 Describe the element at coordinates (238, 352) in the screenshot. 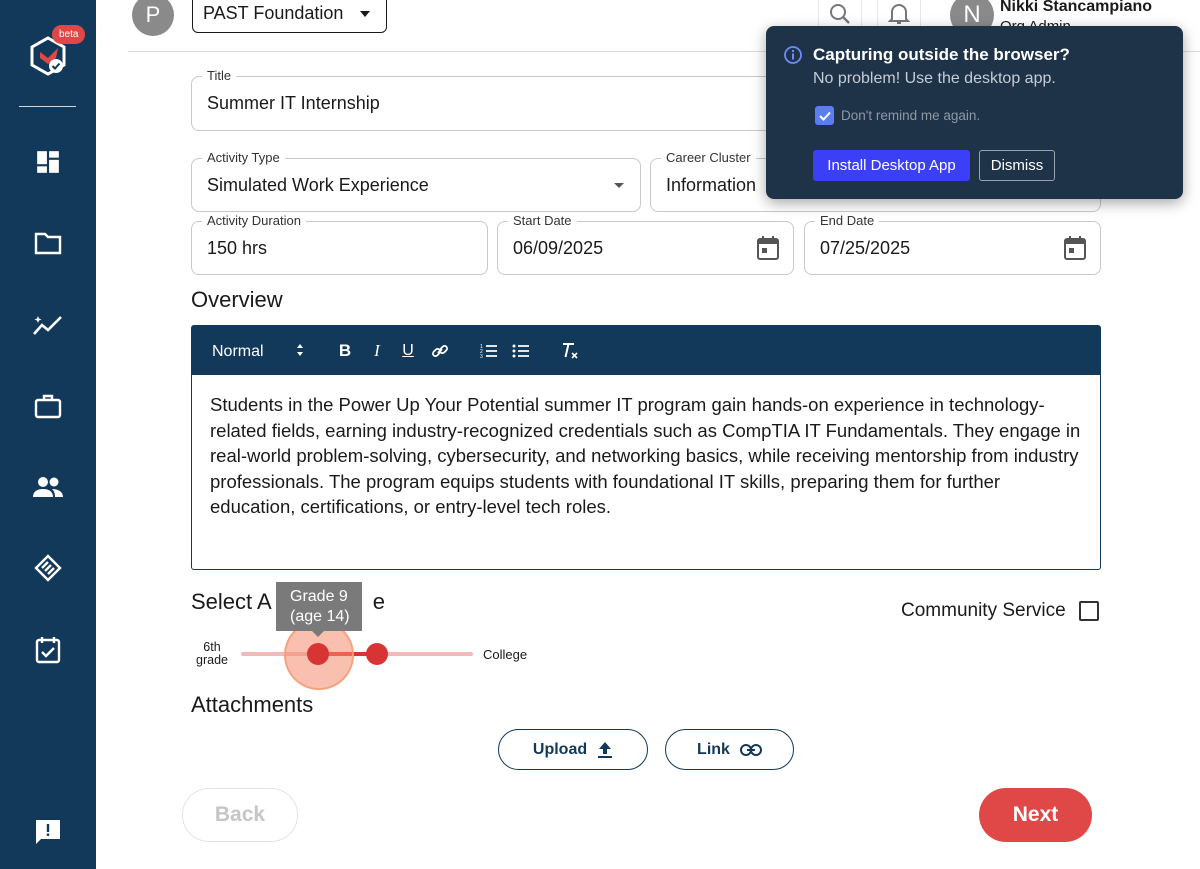

I see `format-select: Normal` at that location.